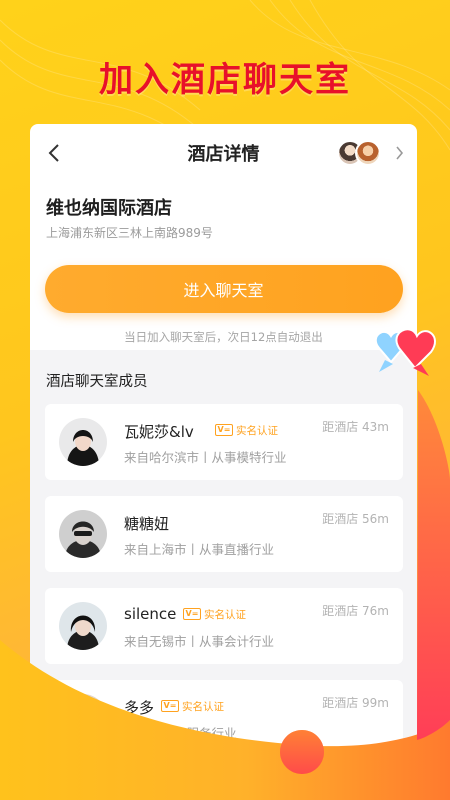  Describe the element at coordinates (150, 614) in the screenshot. I see `member-name: silence` at that location.